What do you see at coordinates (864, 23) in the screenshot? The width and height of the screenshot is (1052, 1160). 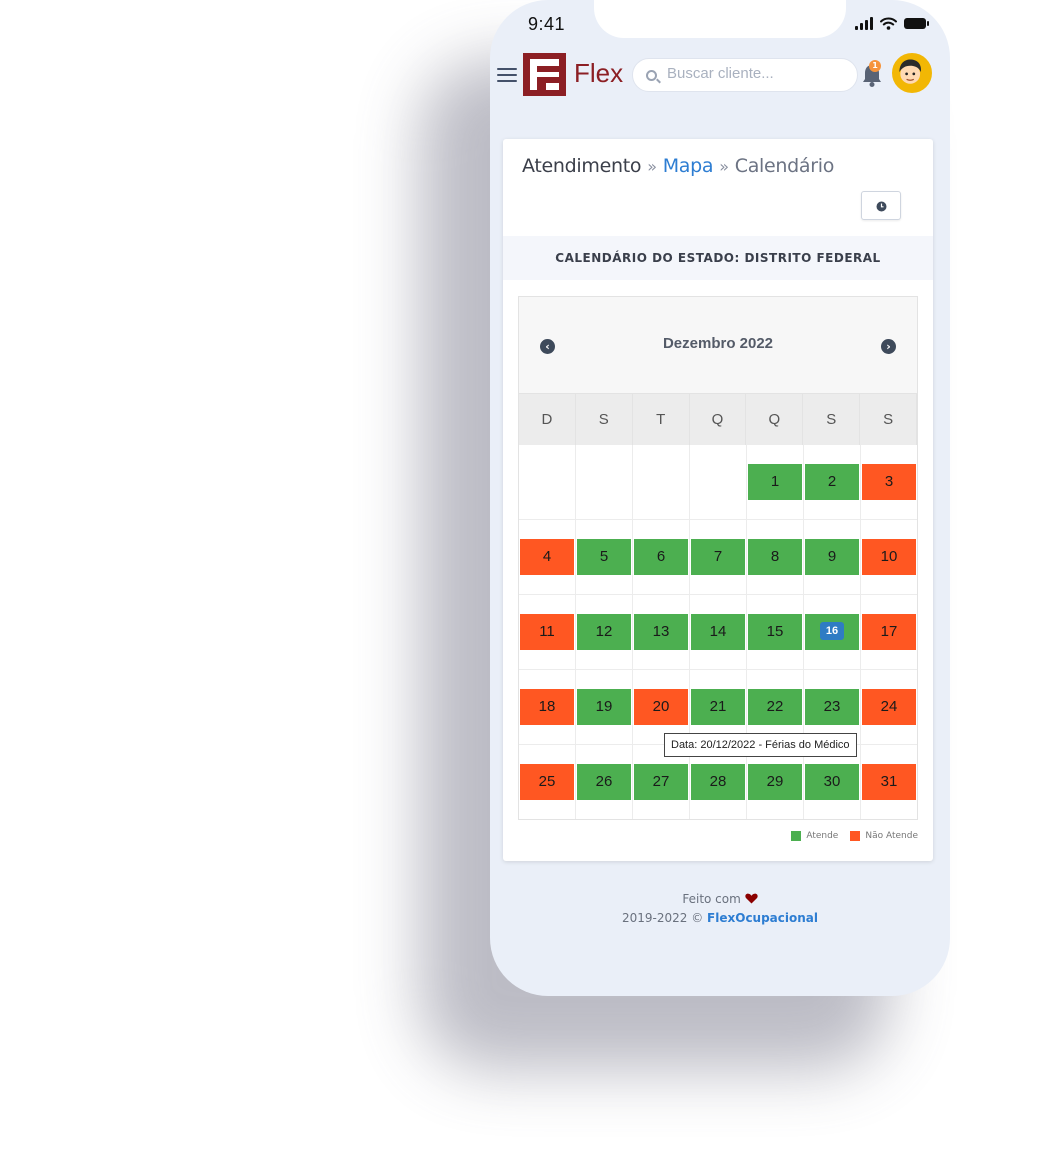 I see `signal-icon` at bounding box center [864, 23].